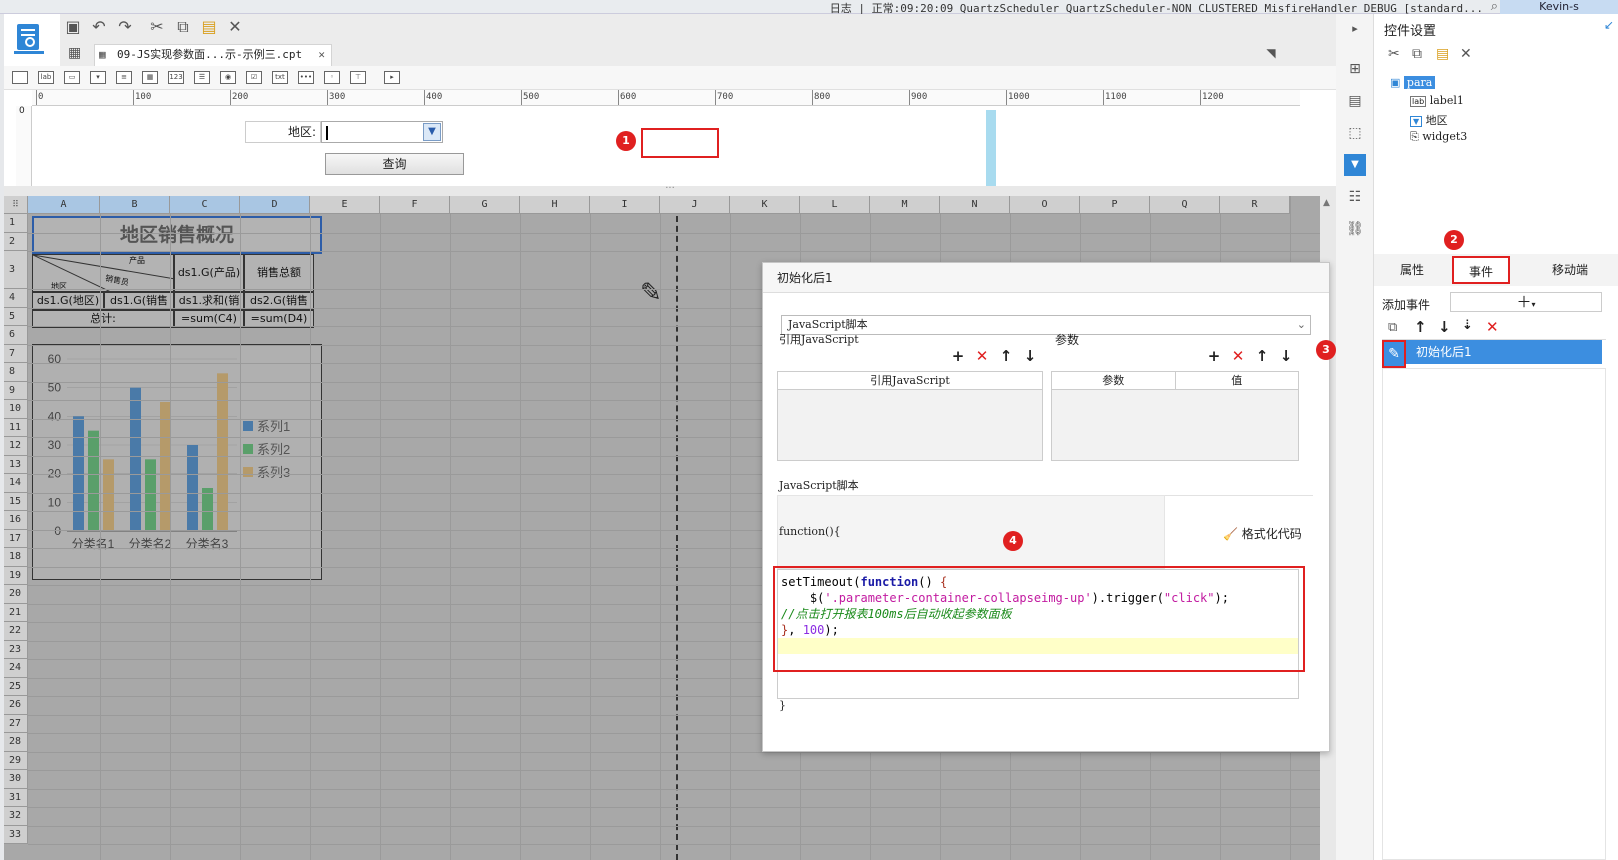  I want to click on chart-cell: 0 10 20 30 40 50 60 分类名1 分类名2 分类名3 系列1 系列2 系列3, so click(177, 462).